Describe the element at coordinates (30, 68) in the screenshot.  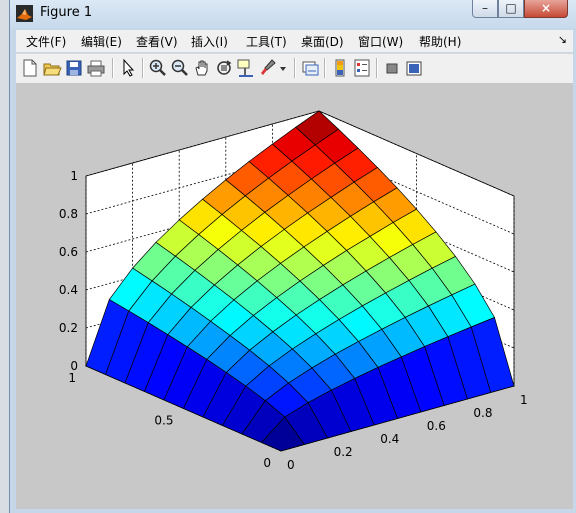
I see `new-figure-icon` at that location.